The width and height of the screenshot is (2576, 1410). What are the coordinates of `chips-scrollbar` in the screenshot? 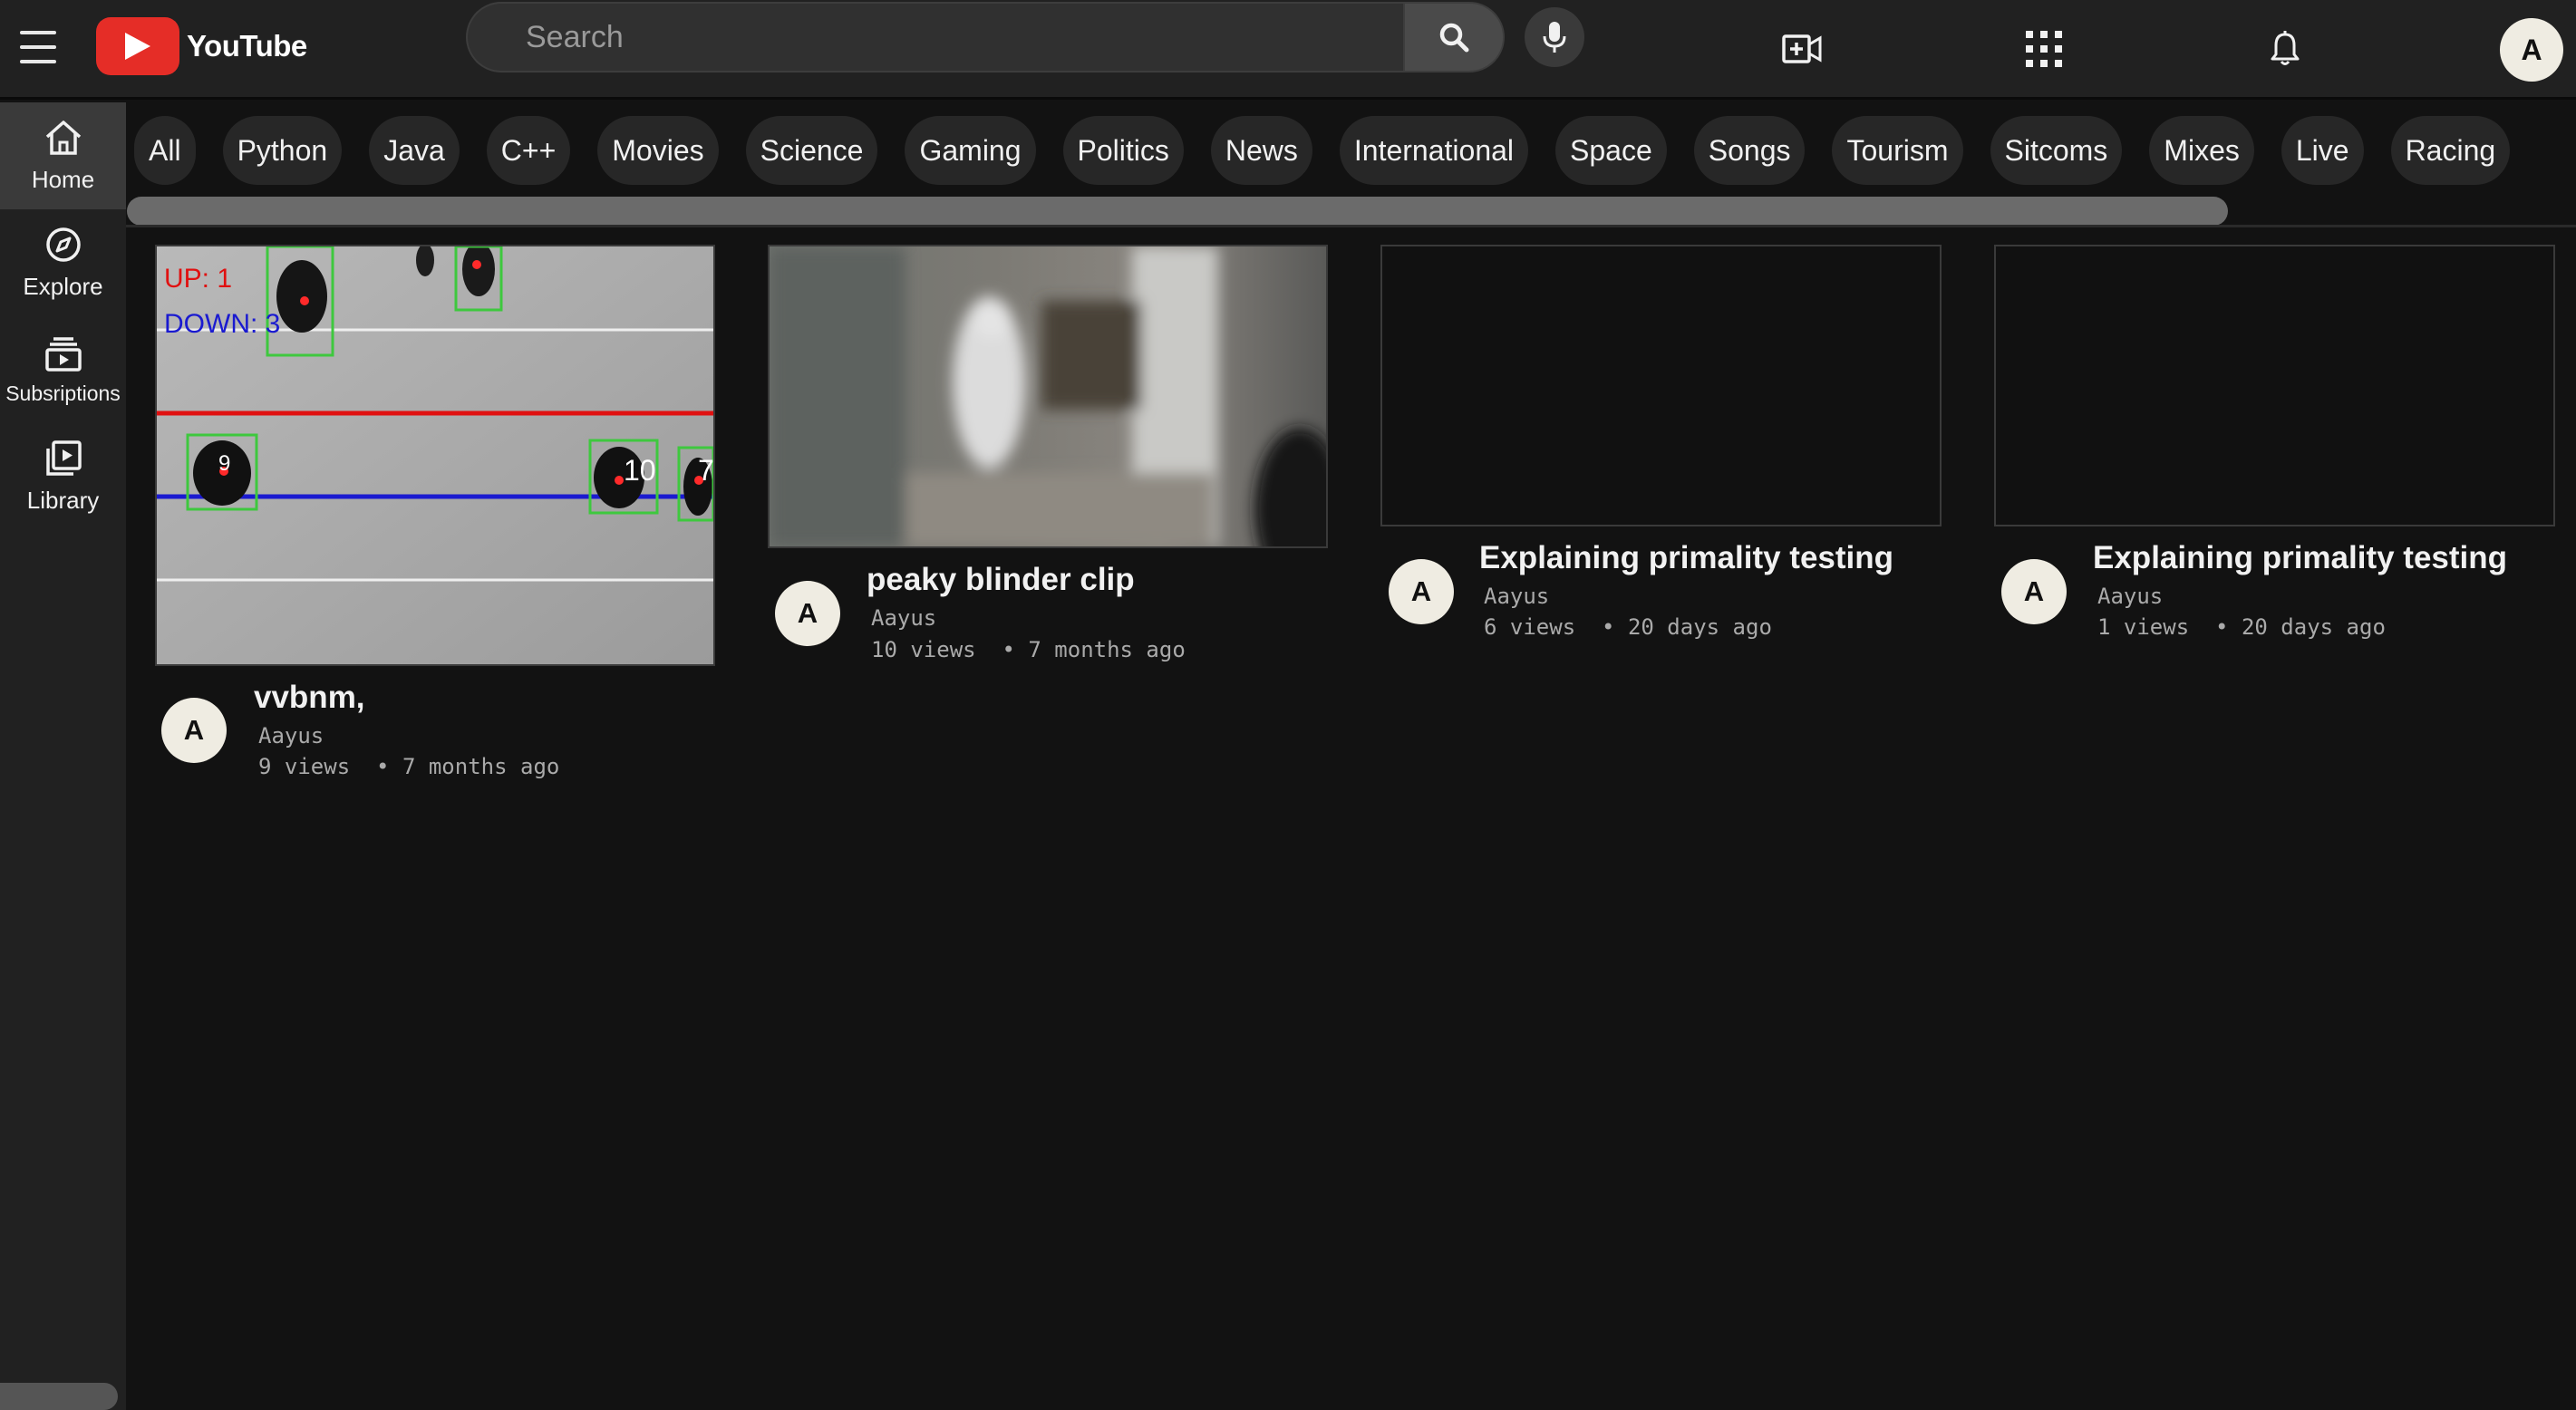 It's located at (1177, 211).